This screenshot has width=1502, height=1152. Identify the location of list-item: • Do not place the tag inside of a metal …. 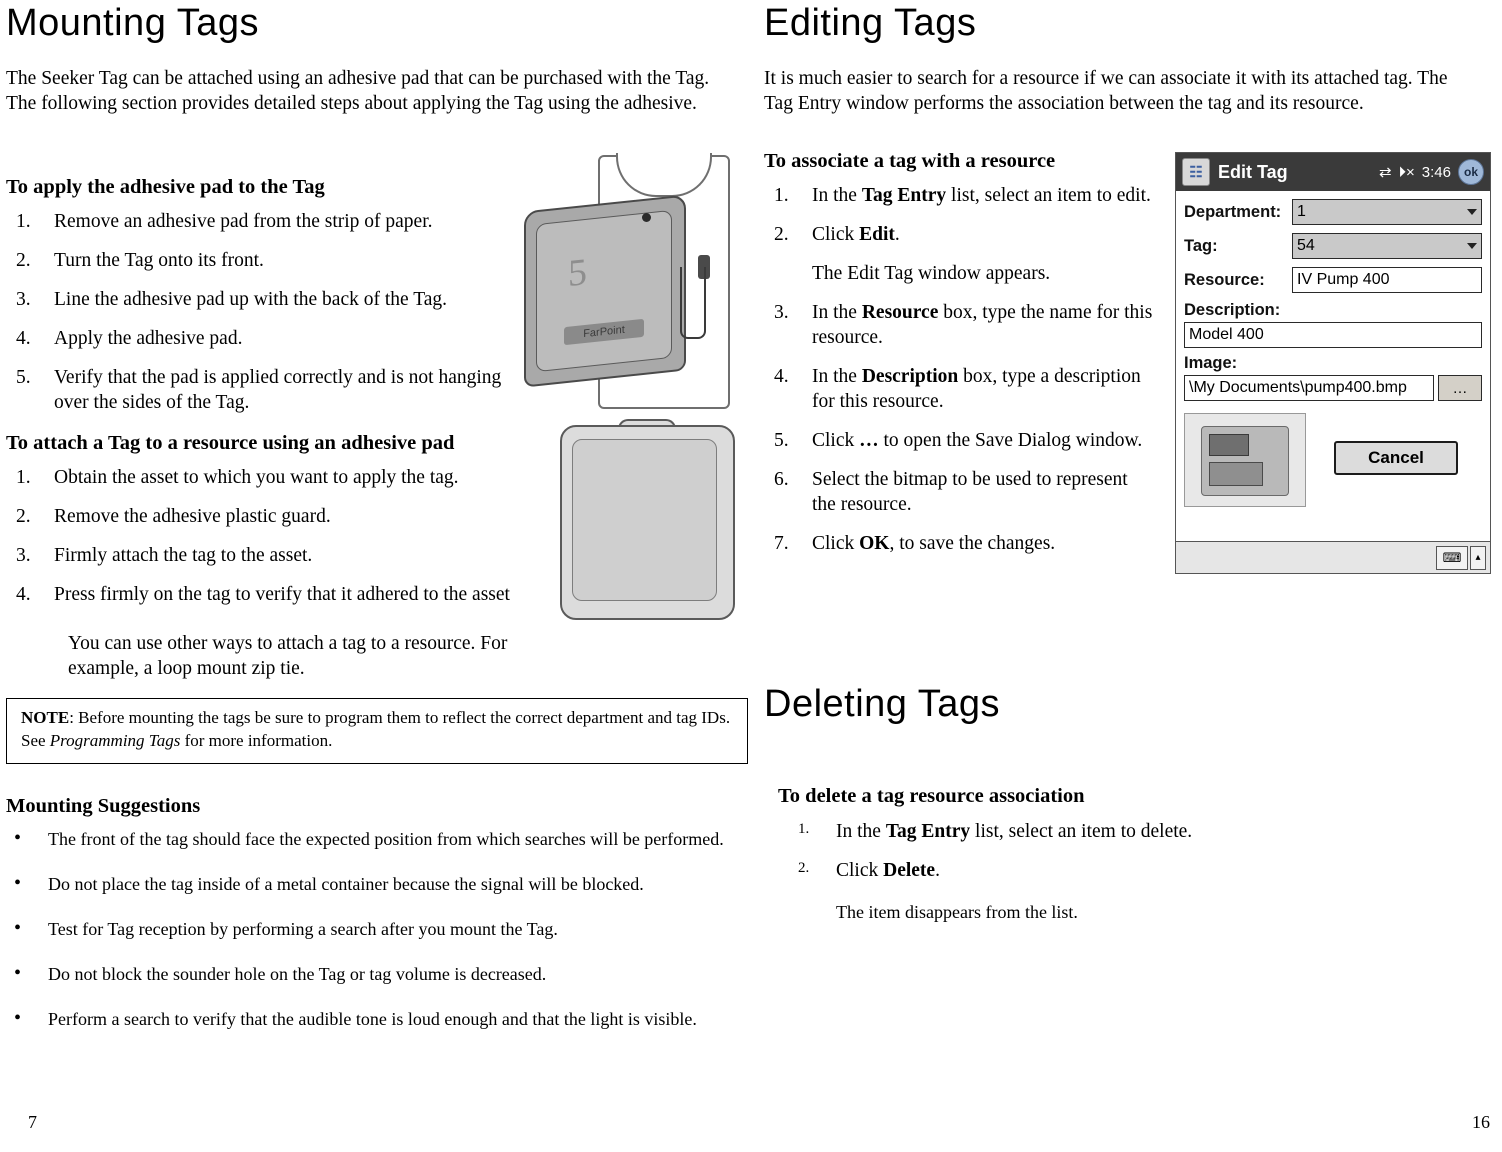
(371, 884).